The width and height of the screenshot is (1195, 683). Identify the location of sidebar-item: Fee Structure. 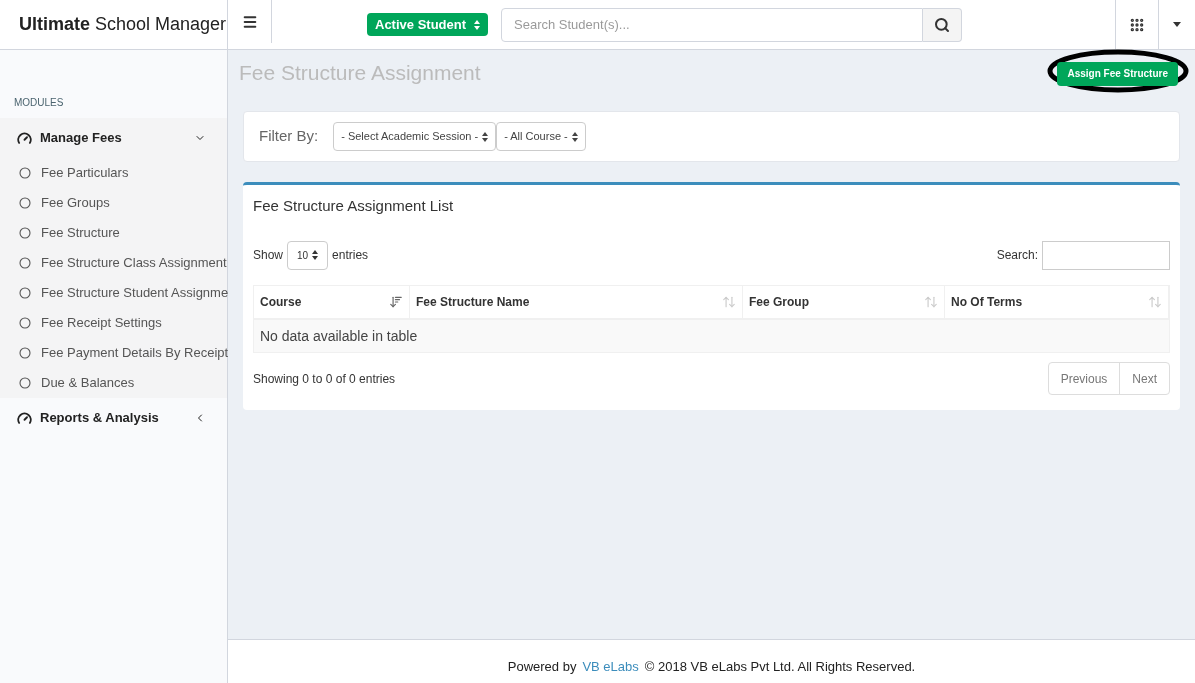
(113, 233).